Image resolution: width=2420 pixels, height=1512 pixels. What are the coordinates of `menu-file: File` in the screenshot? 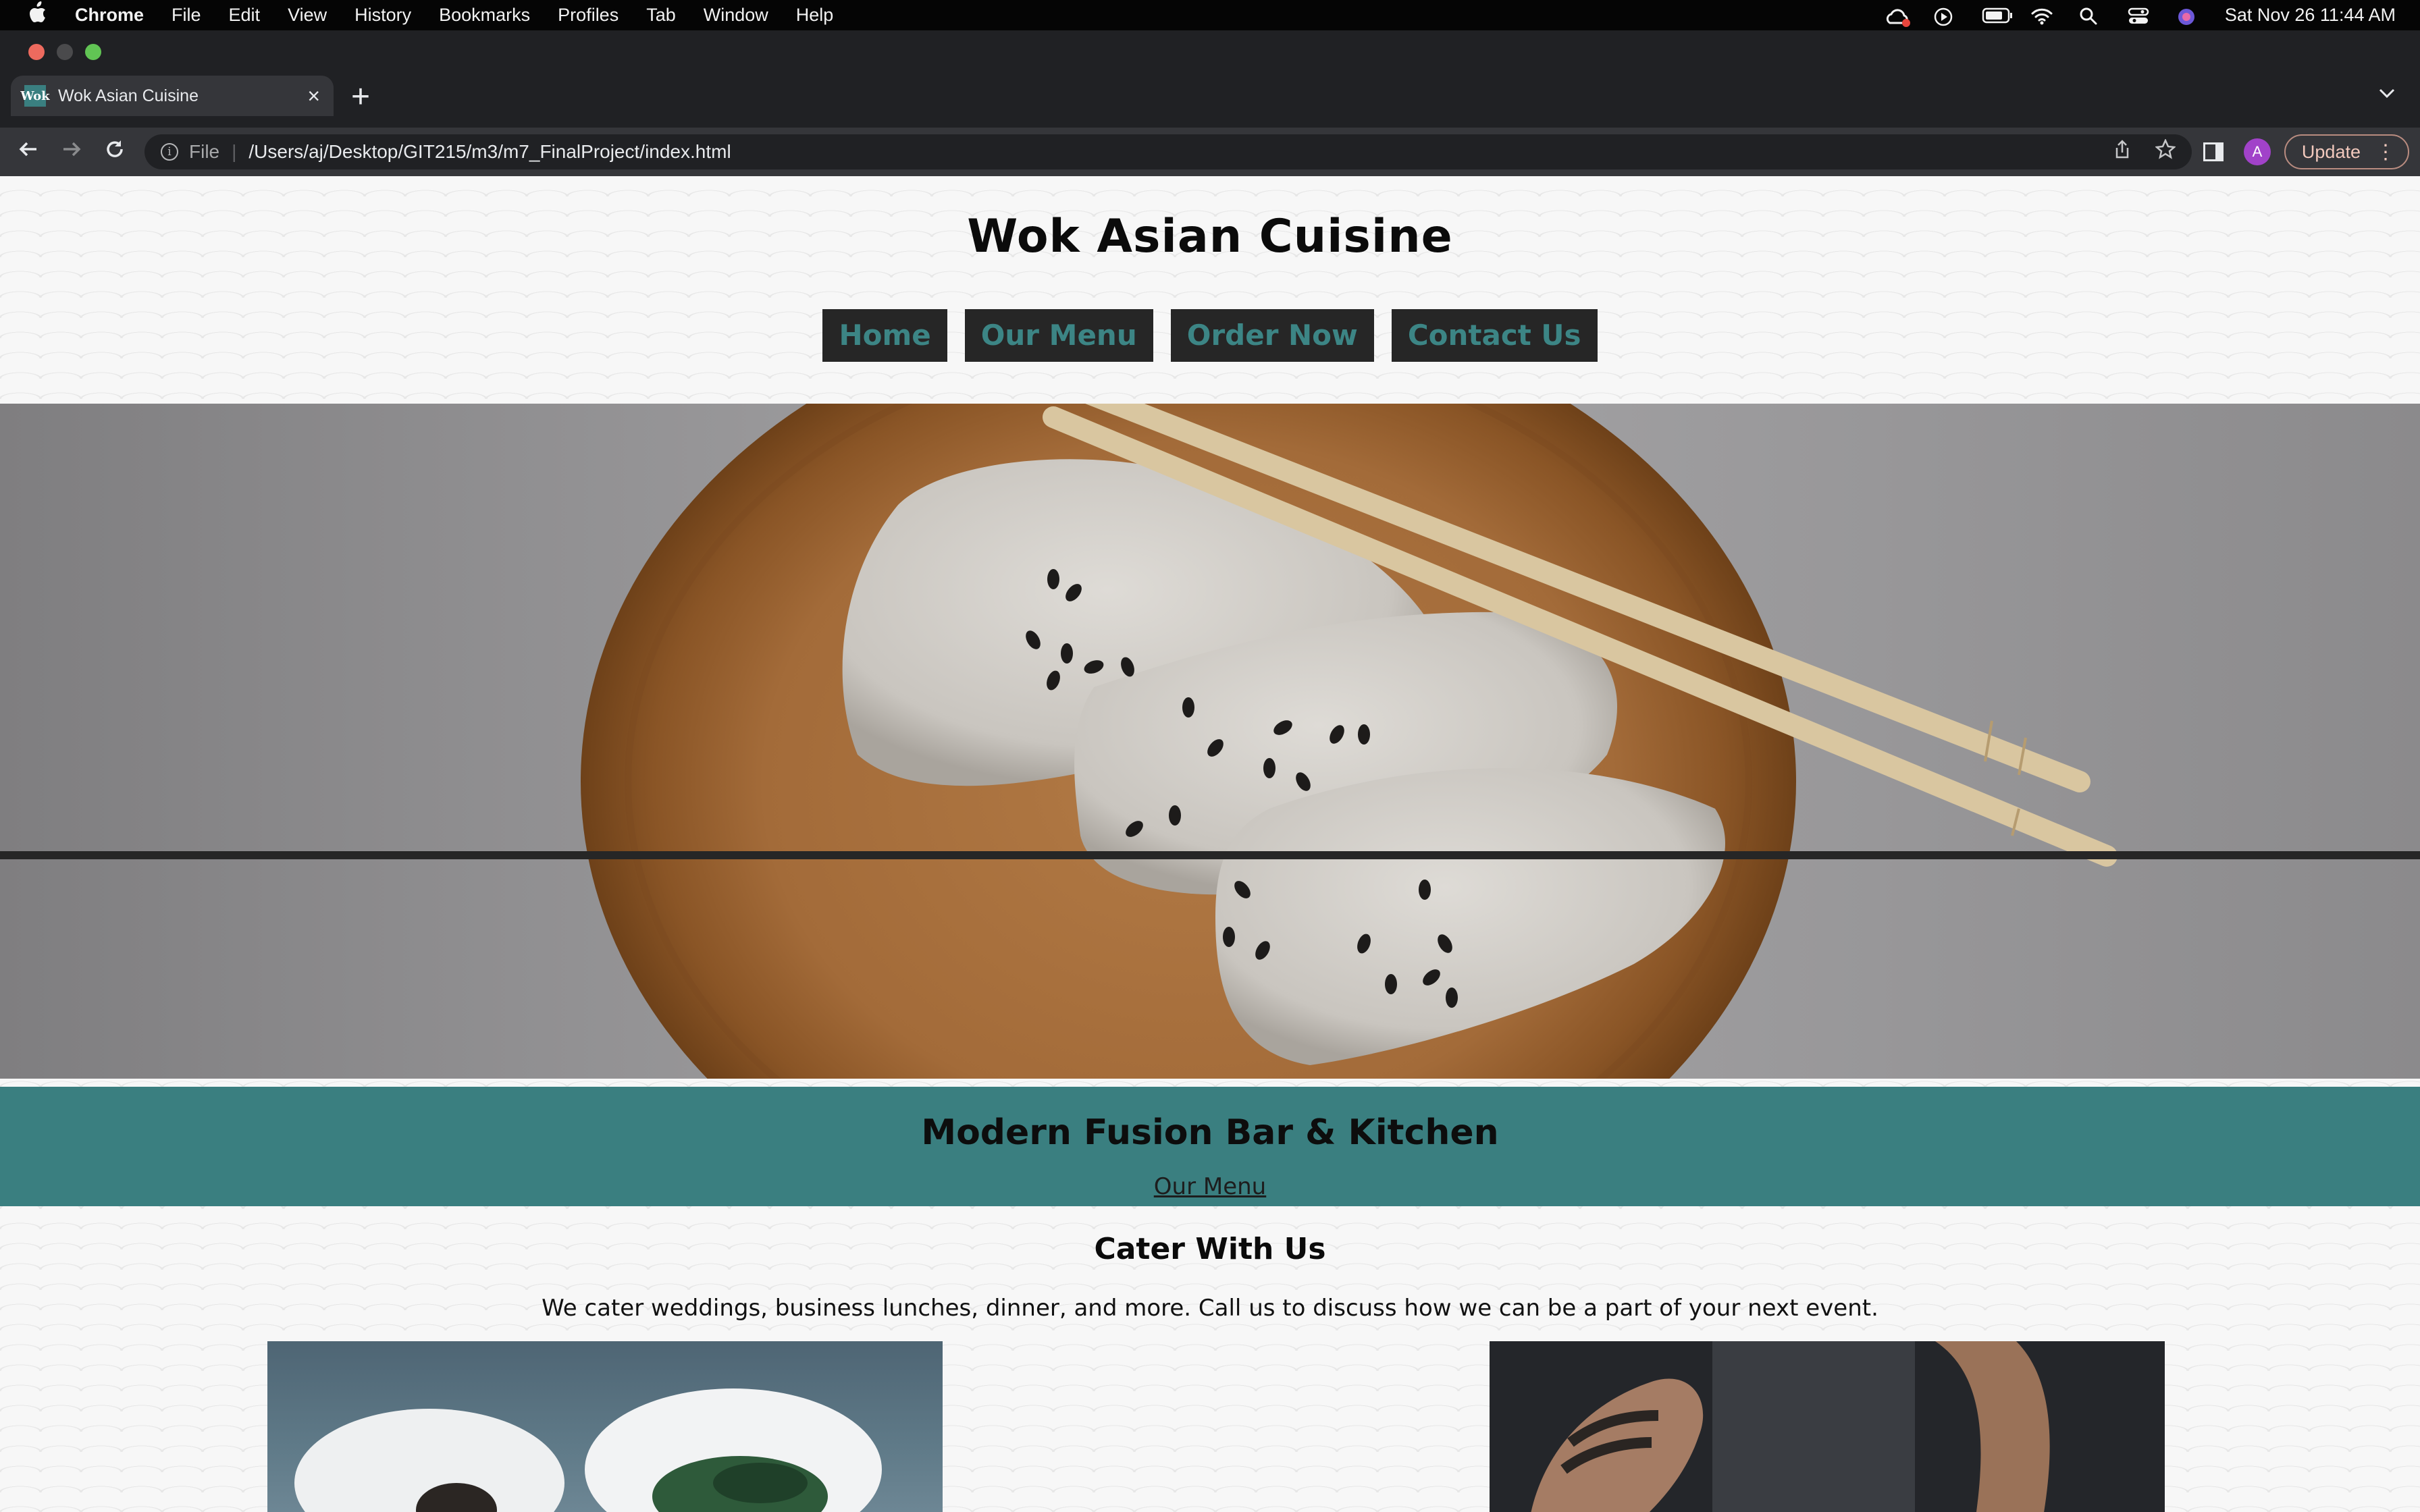 It's located at (186, 15).